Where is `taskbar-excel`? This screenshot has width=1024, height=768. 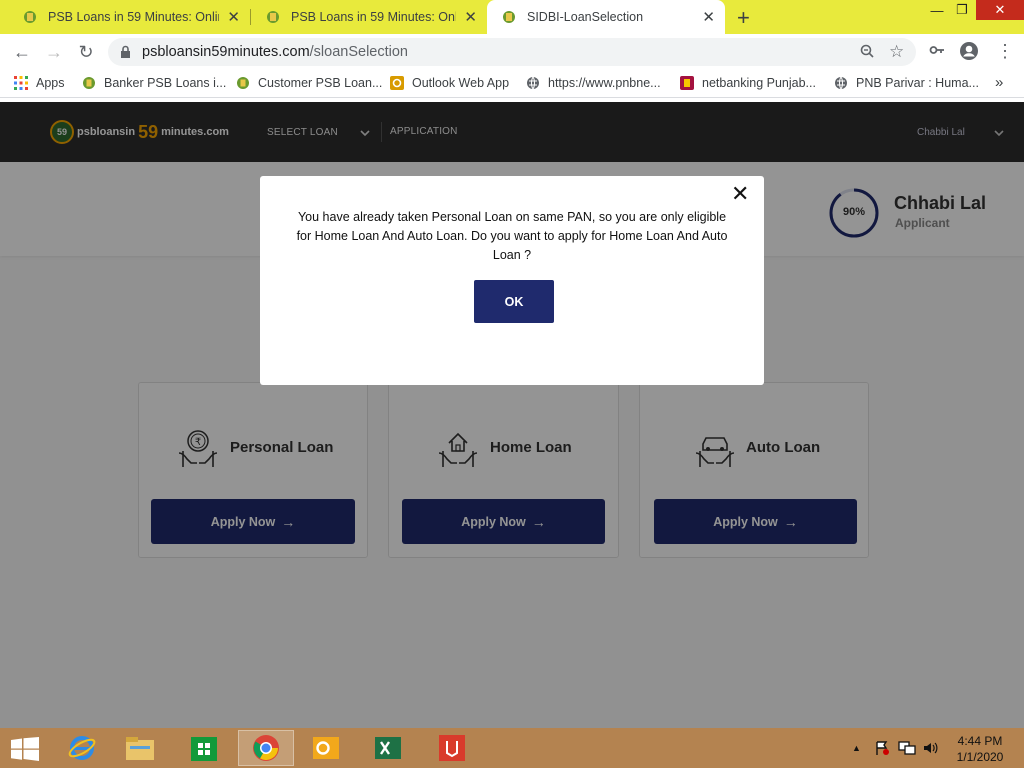
taskbar-excel is located at coordinates (388, 748).